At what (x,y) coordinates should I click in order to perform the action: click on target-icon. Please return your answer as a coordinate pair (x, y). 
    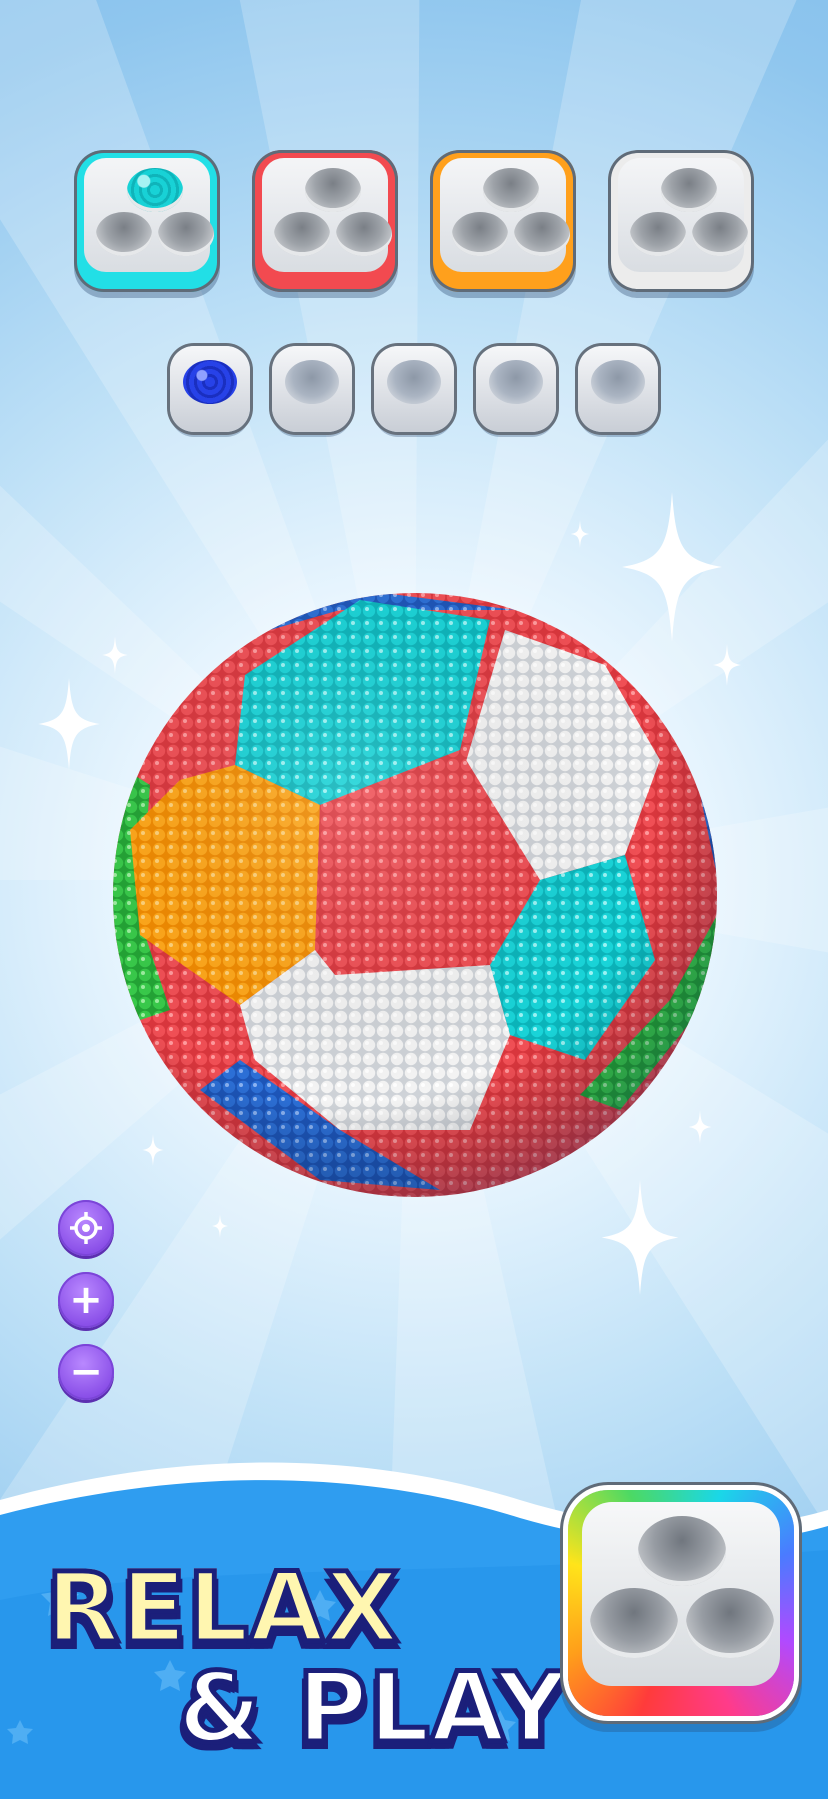
    Looking at the image, I should click on (86, 1228).